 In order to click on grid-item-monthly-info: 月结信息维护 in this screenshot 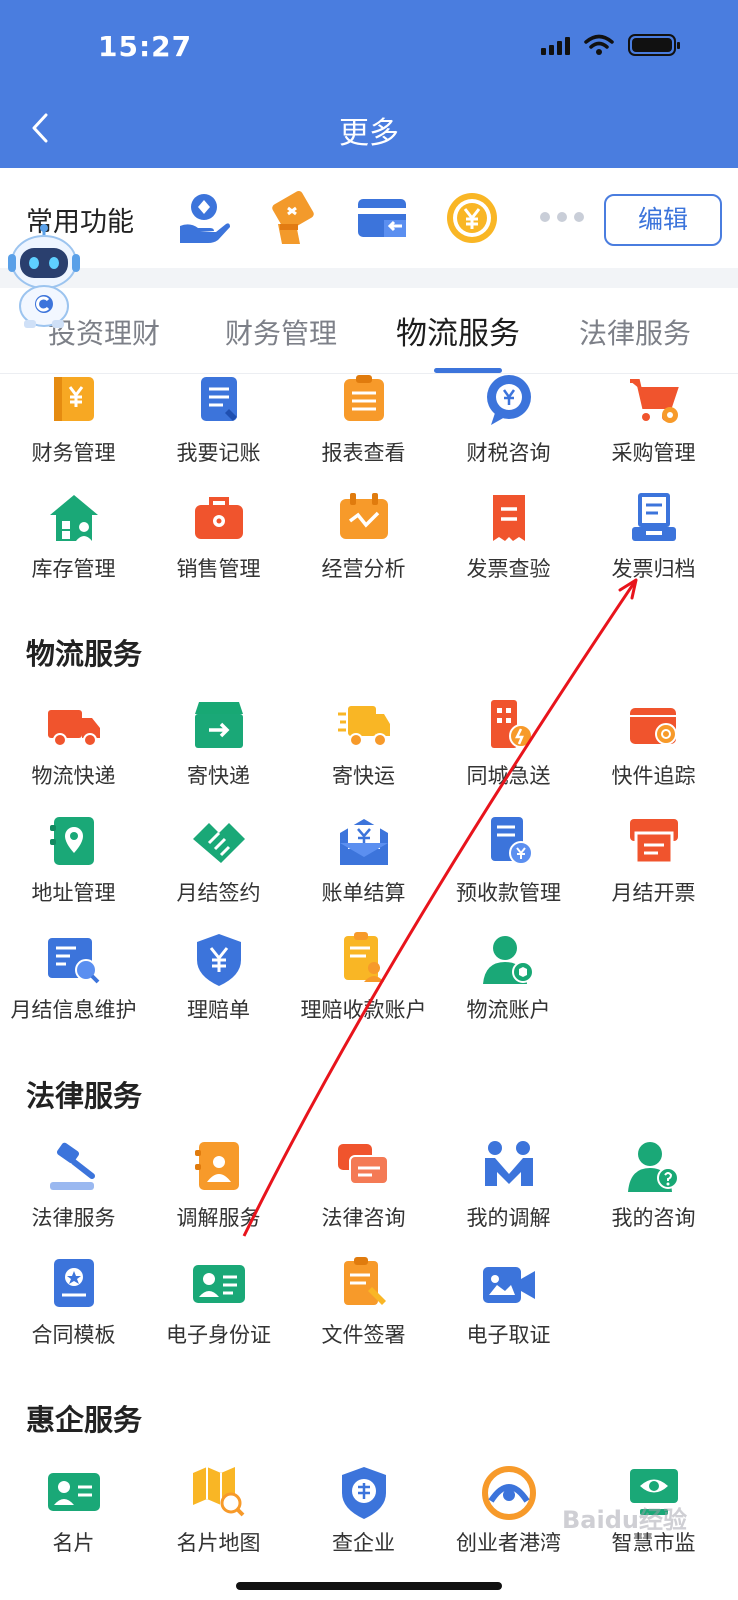, I will do `click(73, 978)`.